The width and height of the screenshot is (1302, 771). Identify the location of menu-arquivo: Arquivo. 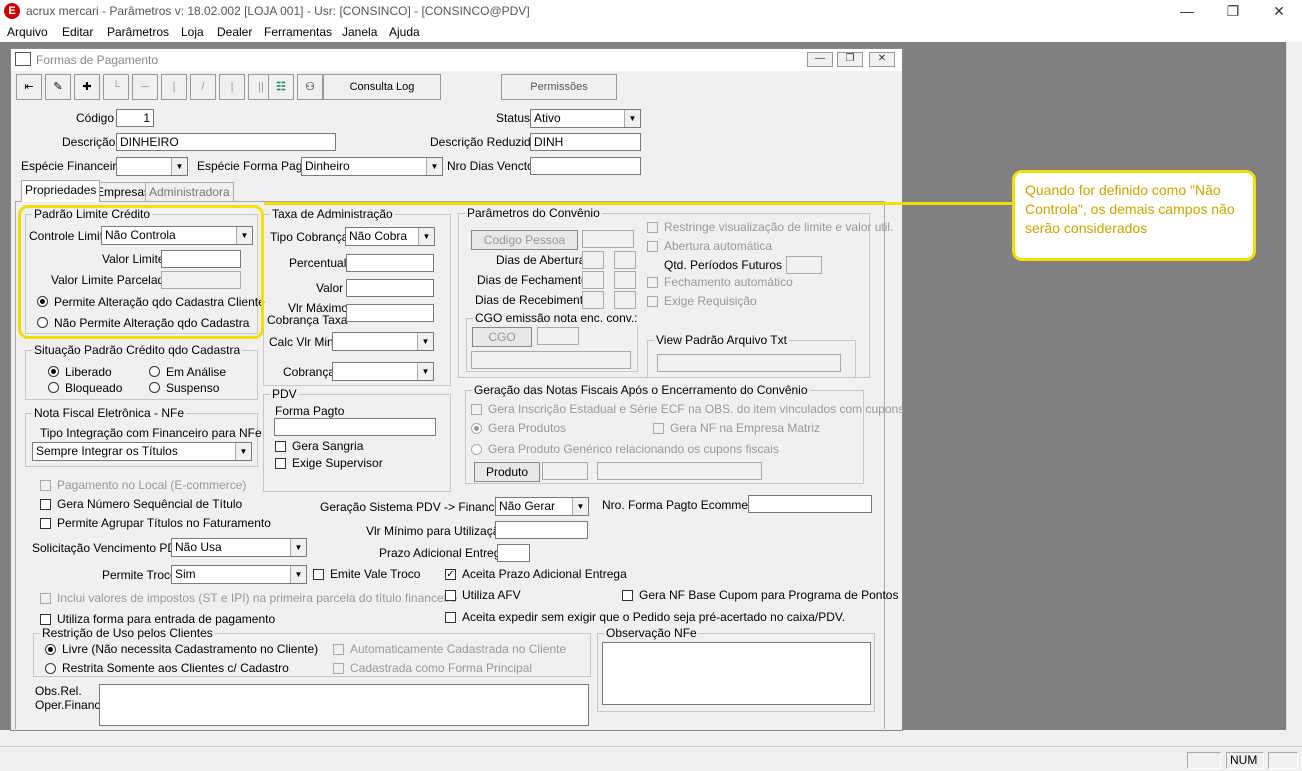
(27, 32).